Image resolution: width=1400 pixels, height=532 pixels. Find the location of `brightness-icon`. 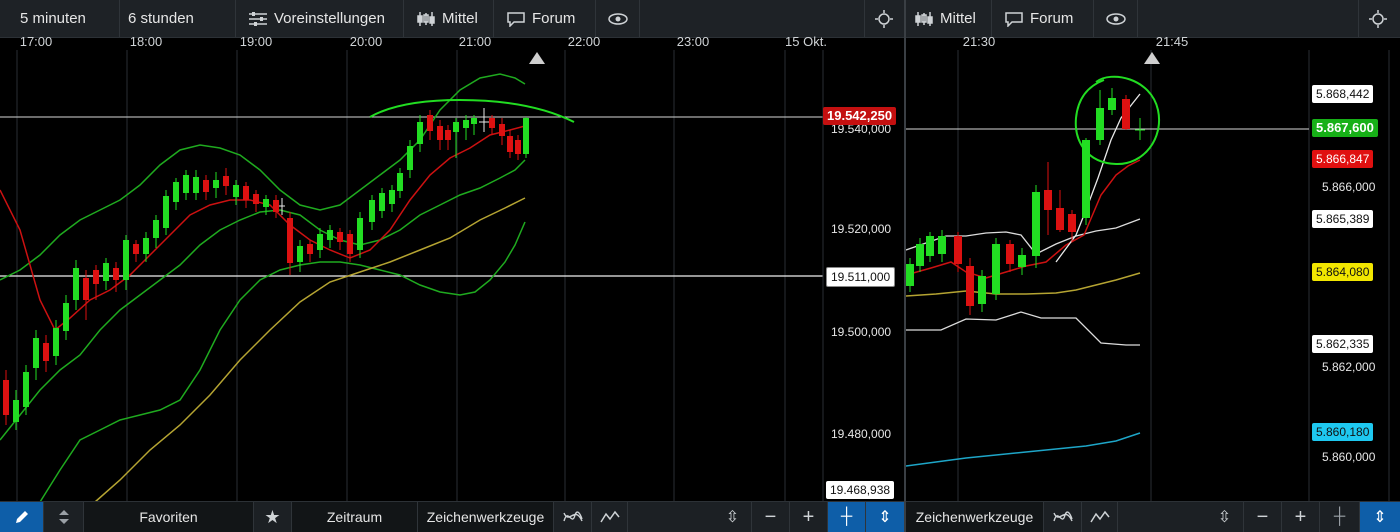

brightness-icon is located at coordinates (884, 18).